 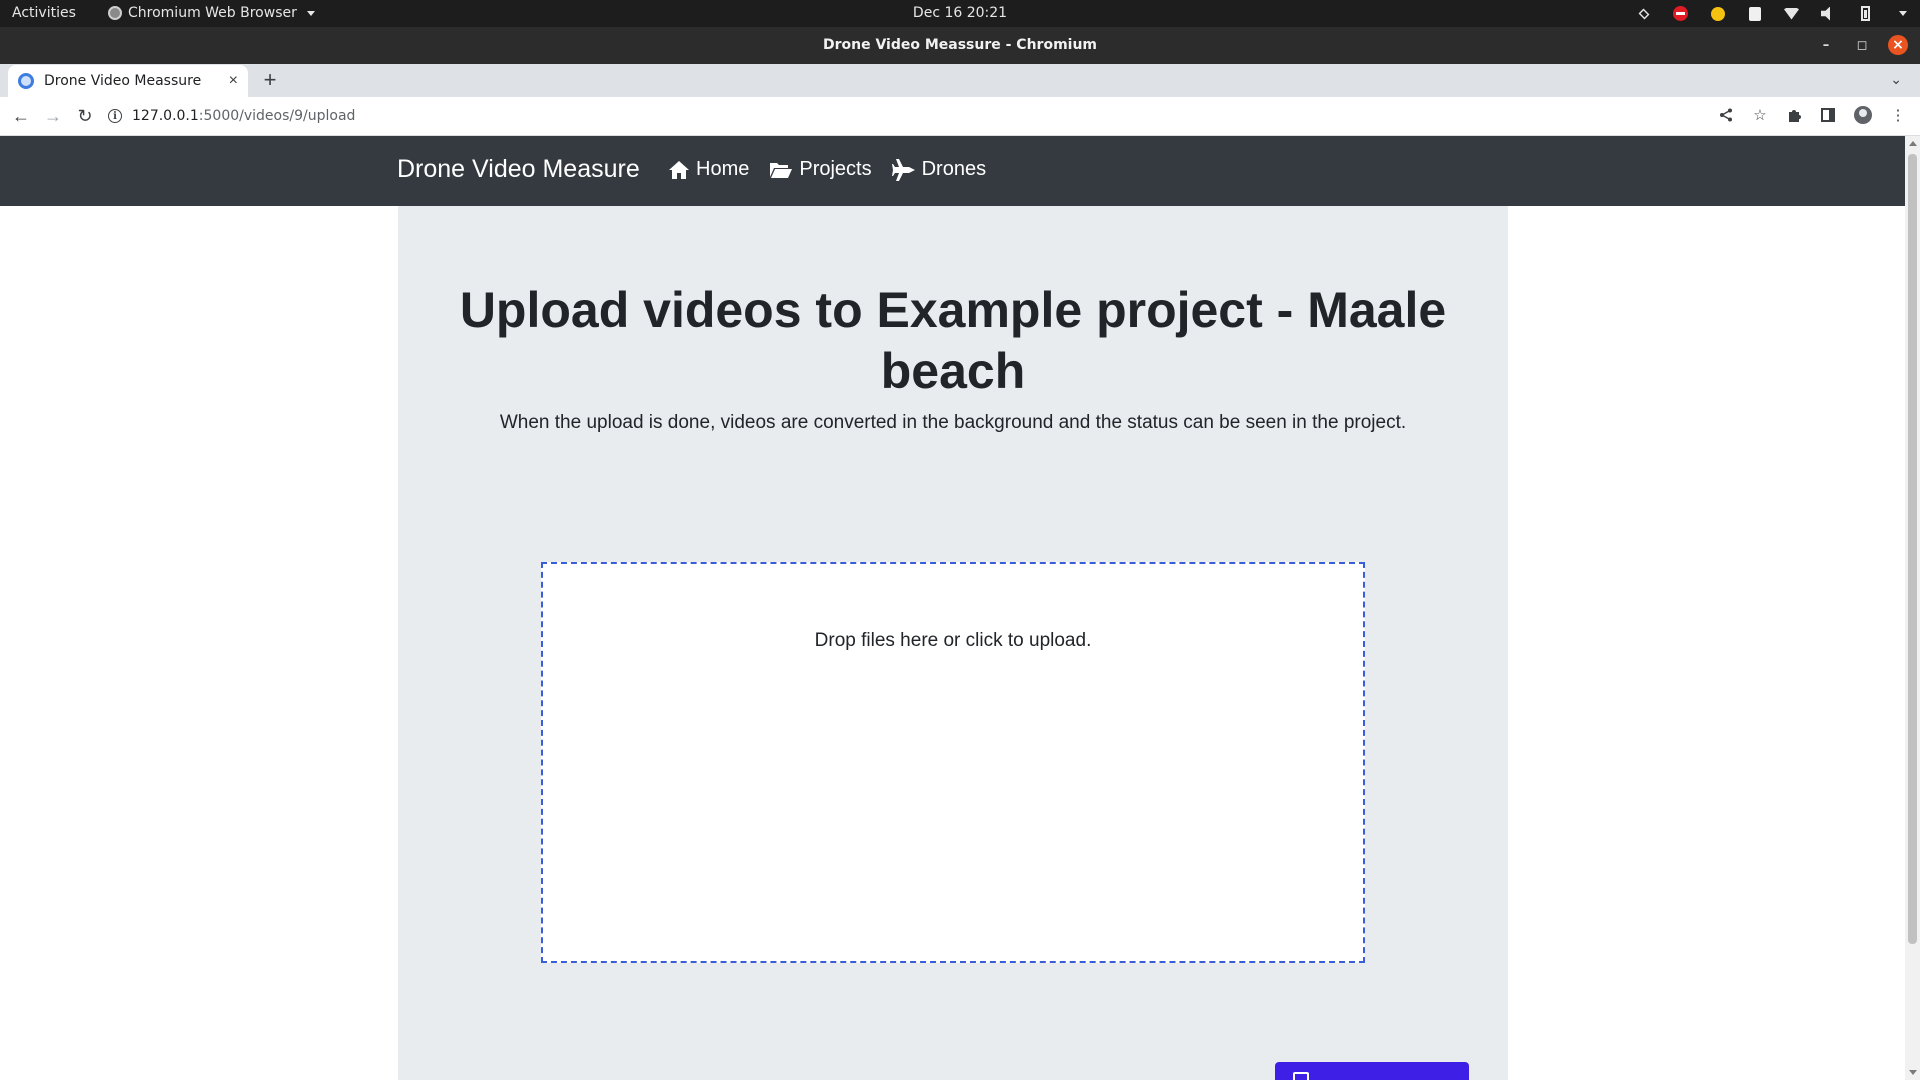 I want to click on url-path: :5000/videos/9/upload, so click(x=277, y=116).